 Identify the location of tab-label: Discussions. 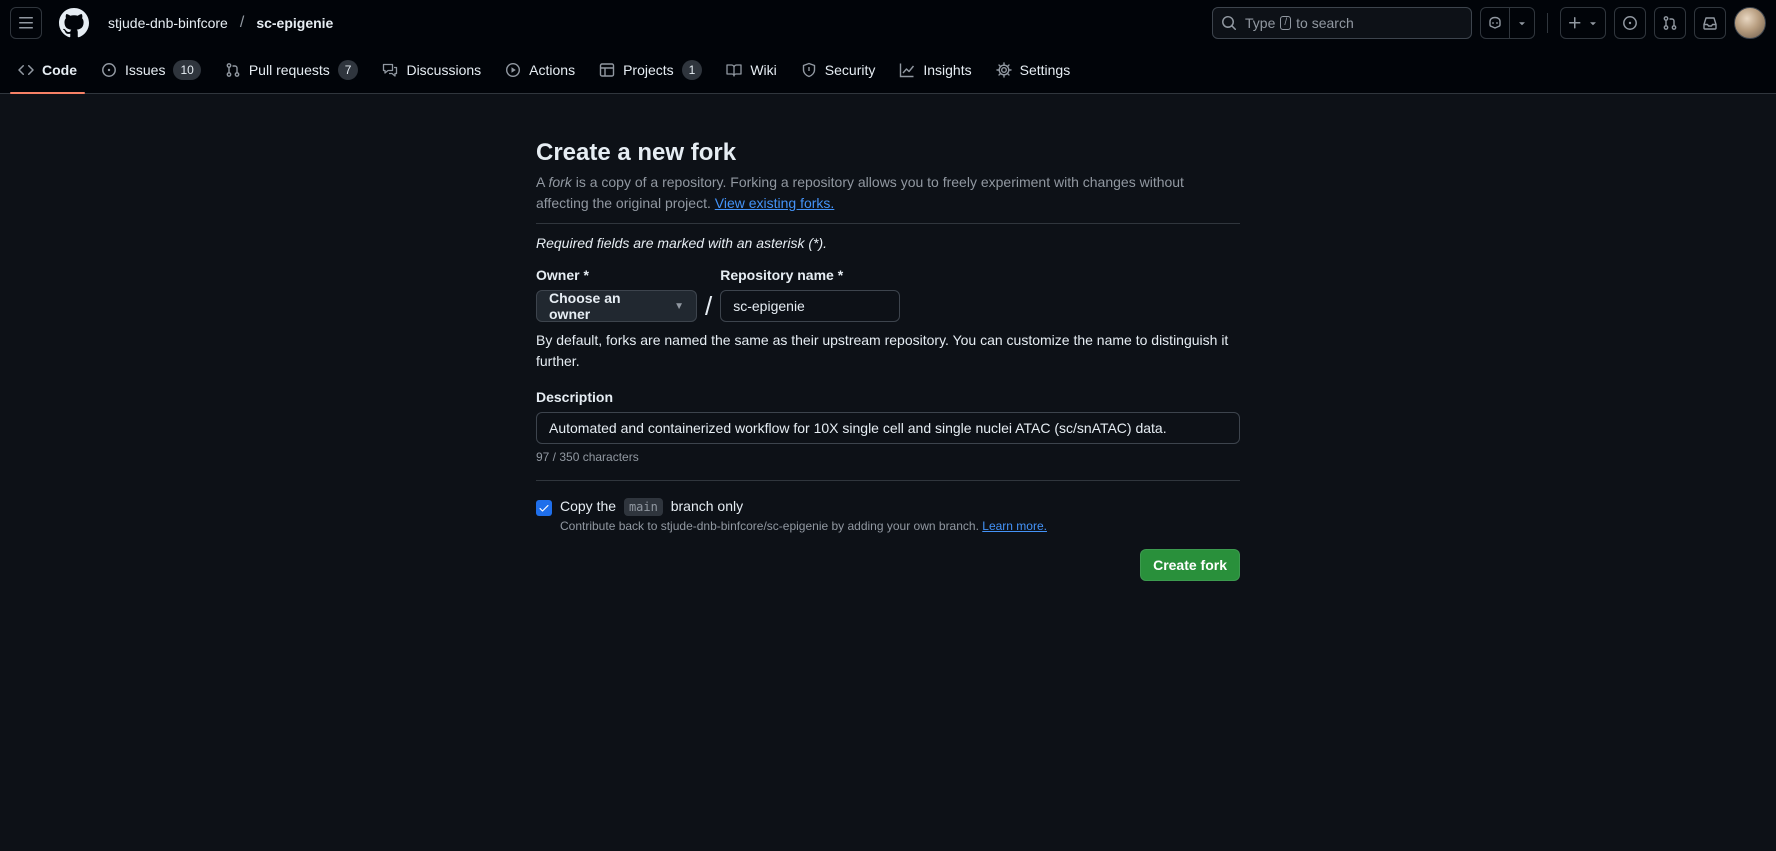
(444, 70).